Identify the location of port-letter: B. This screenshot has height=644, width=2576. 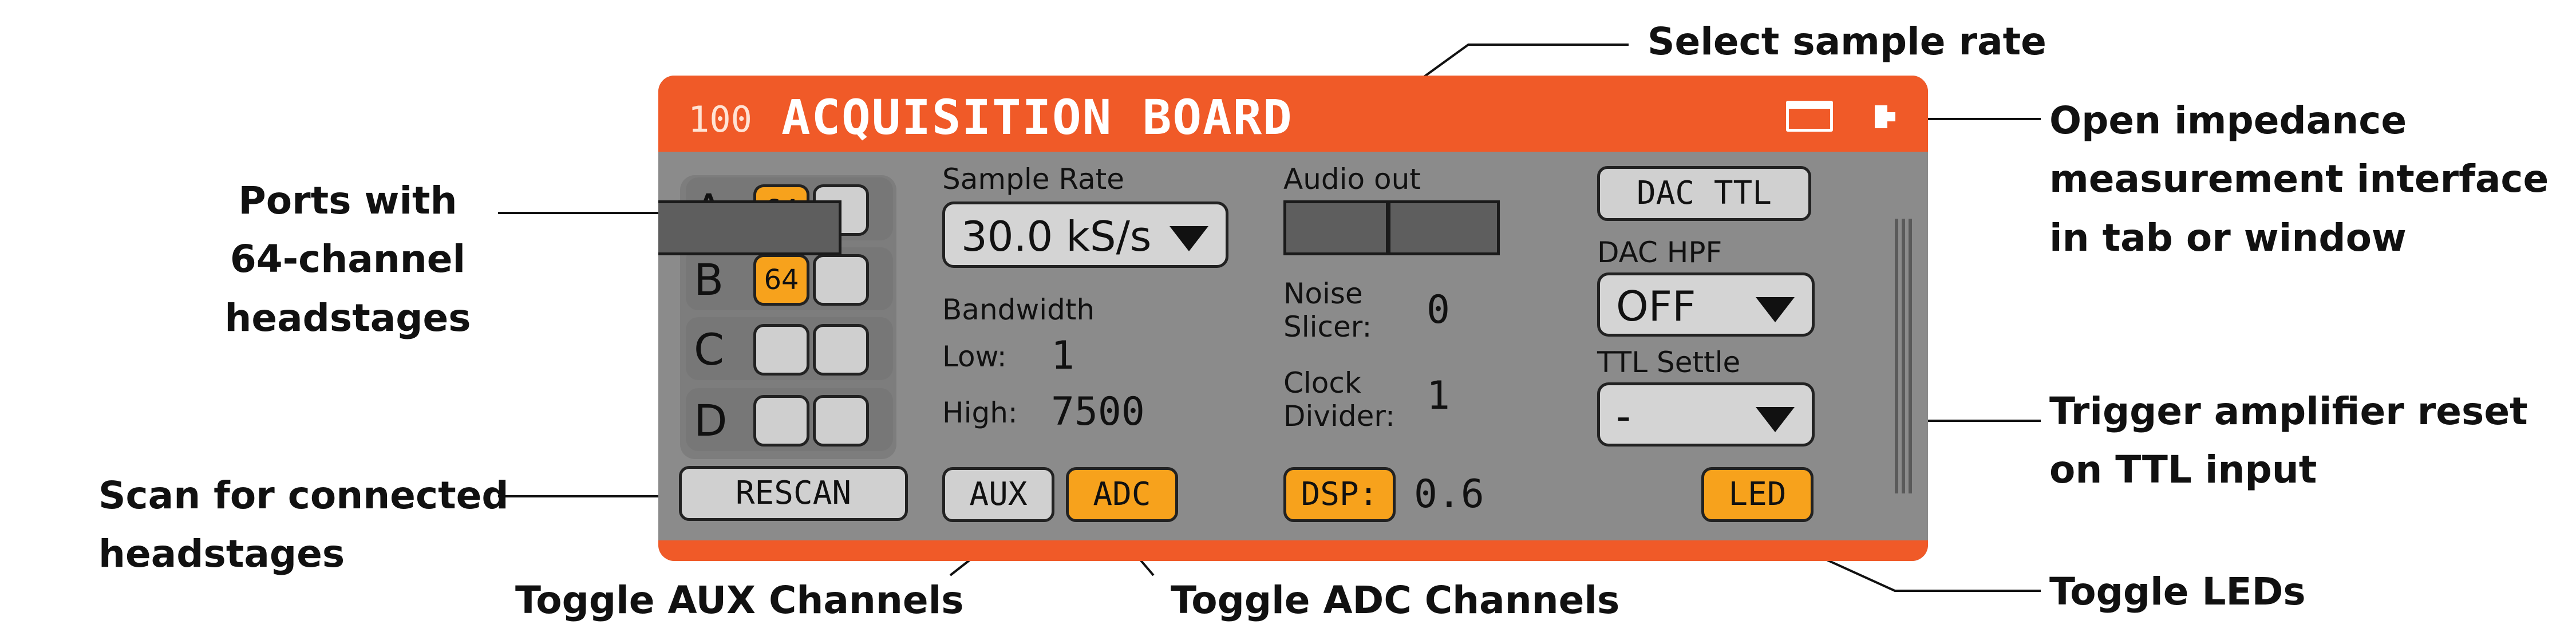
(709, 279).